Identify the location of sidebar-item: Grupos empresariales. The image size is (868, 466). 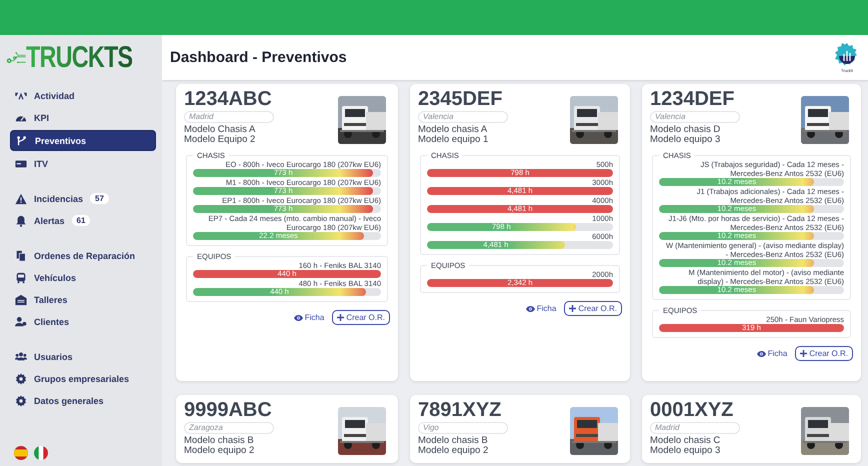
(83, 378).